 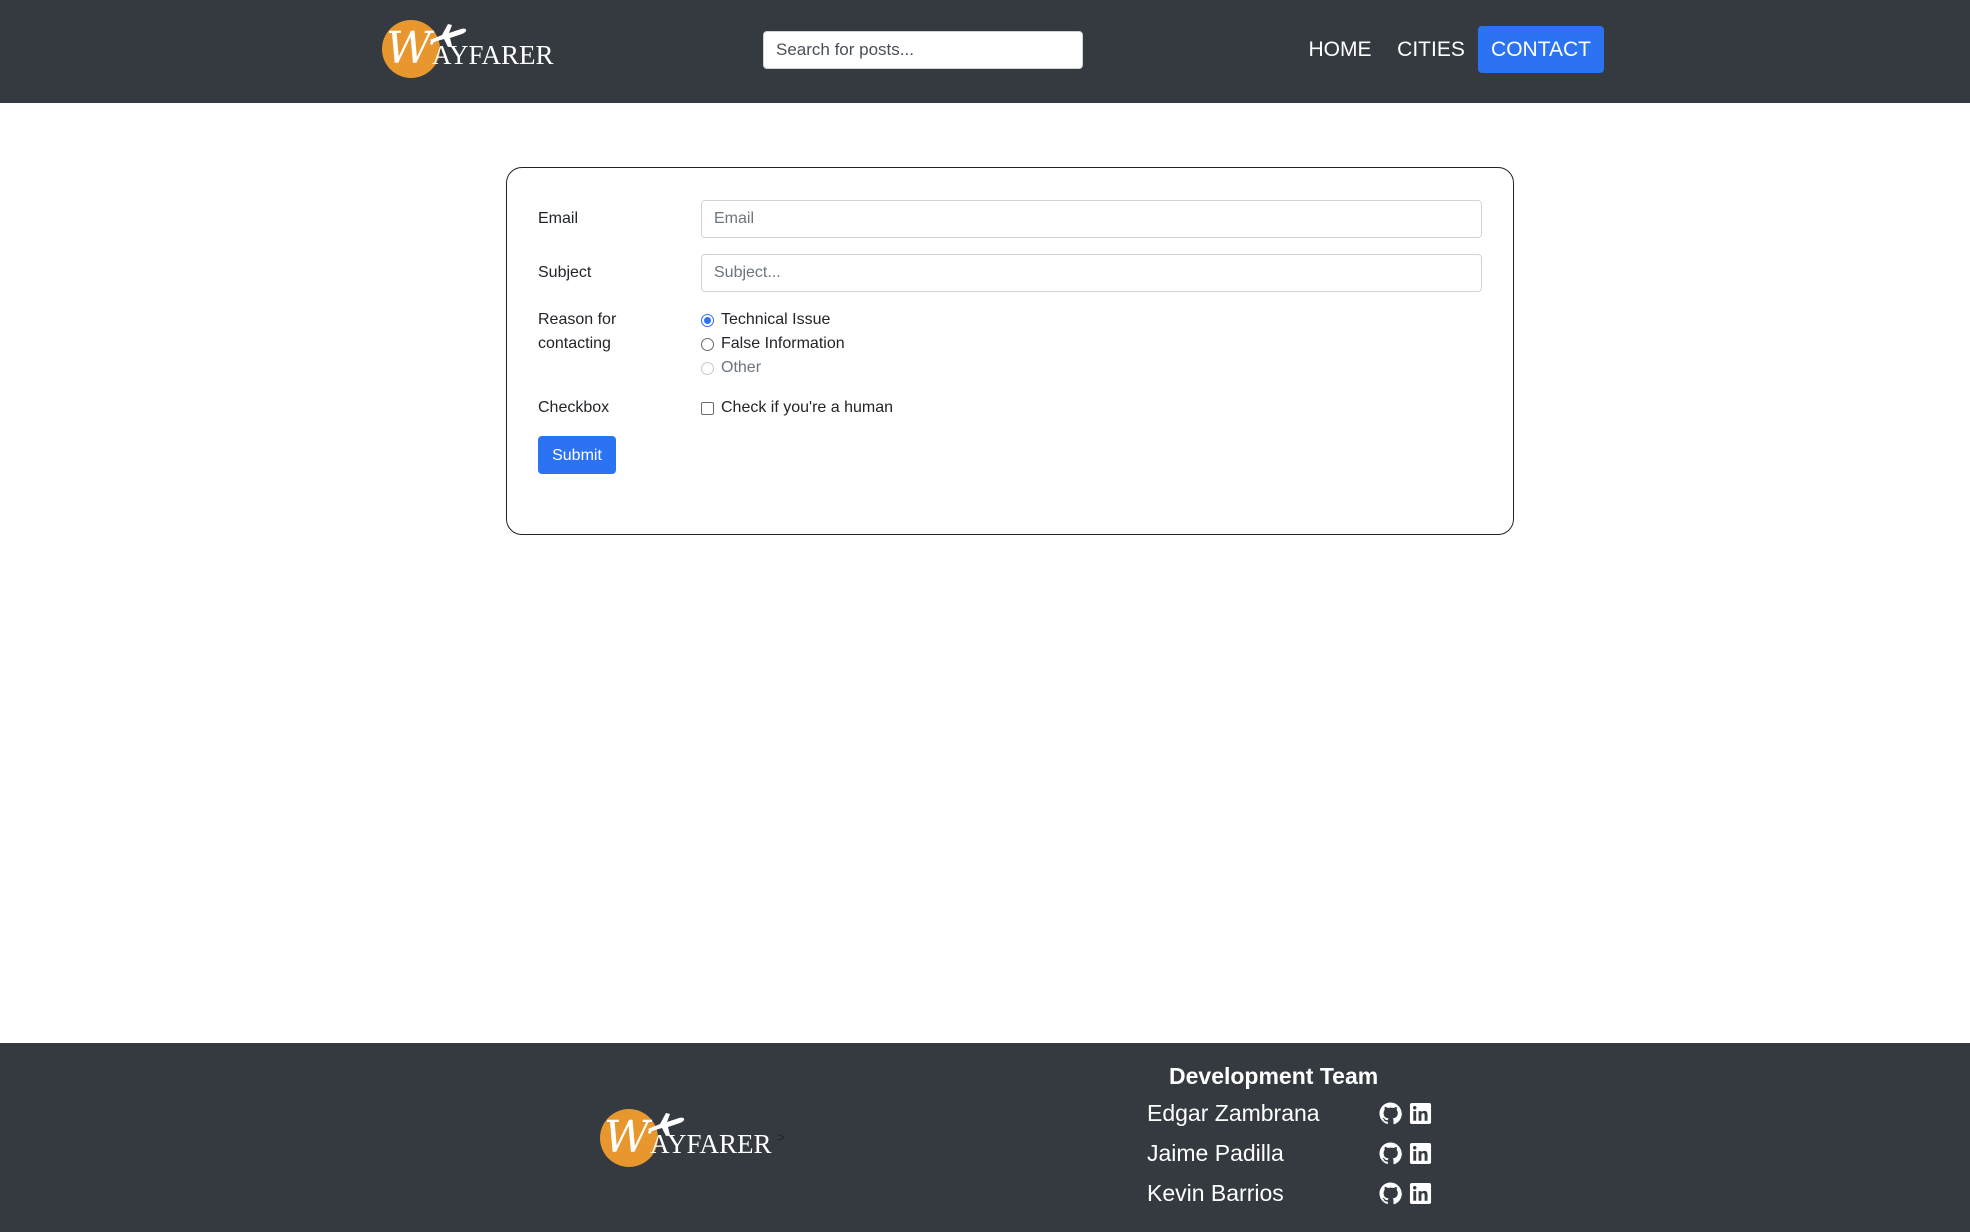 I want to click on nav-link-home: HOME, so click(x=1340, y=49).